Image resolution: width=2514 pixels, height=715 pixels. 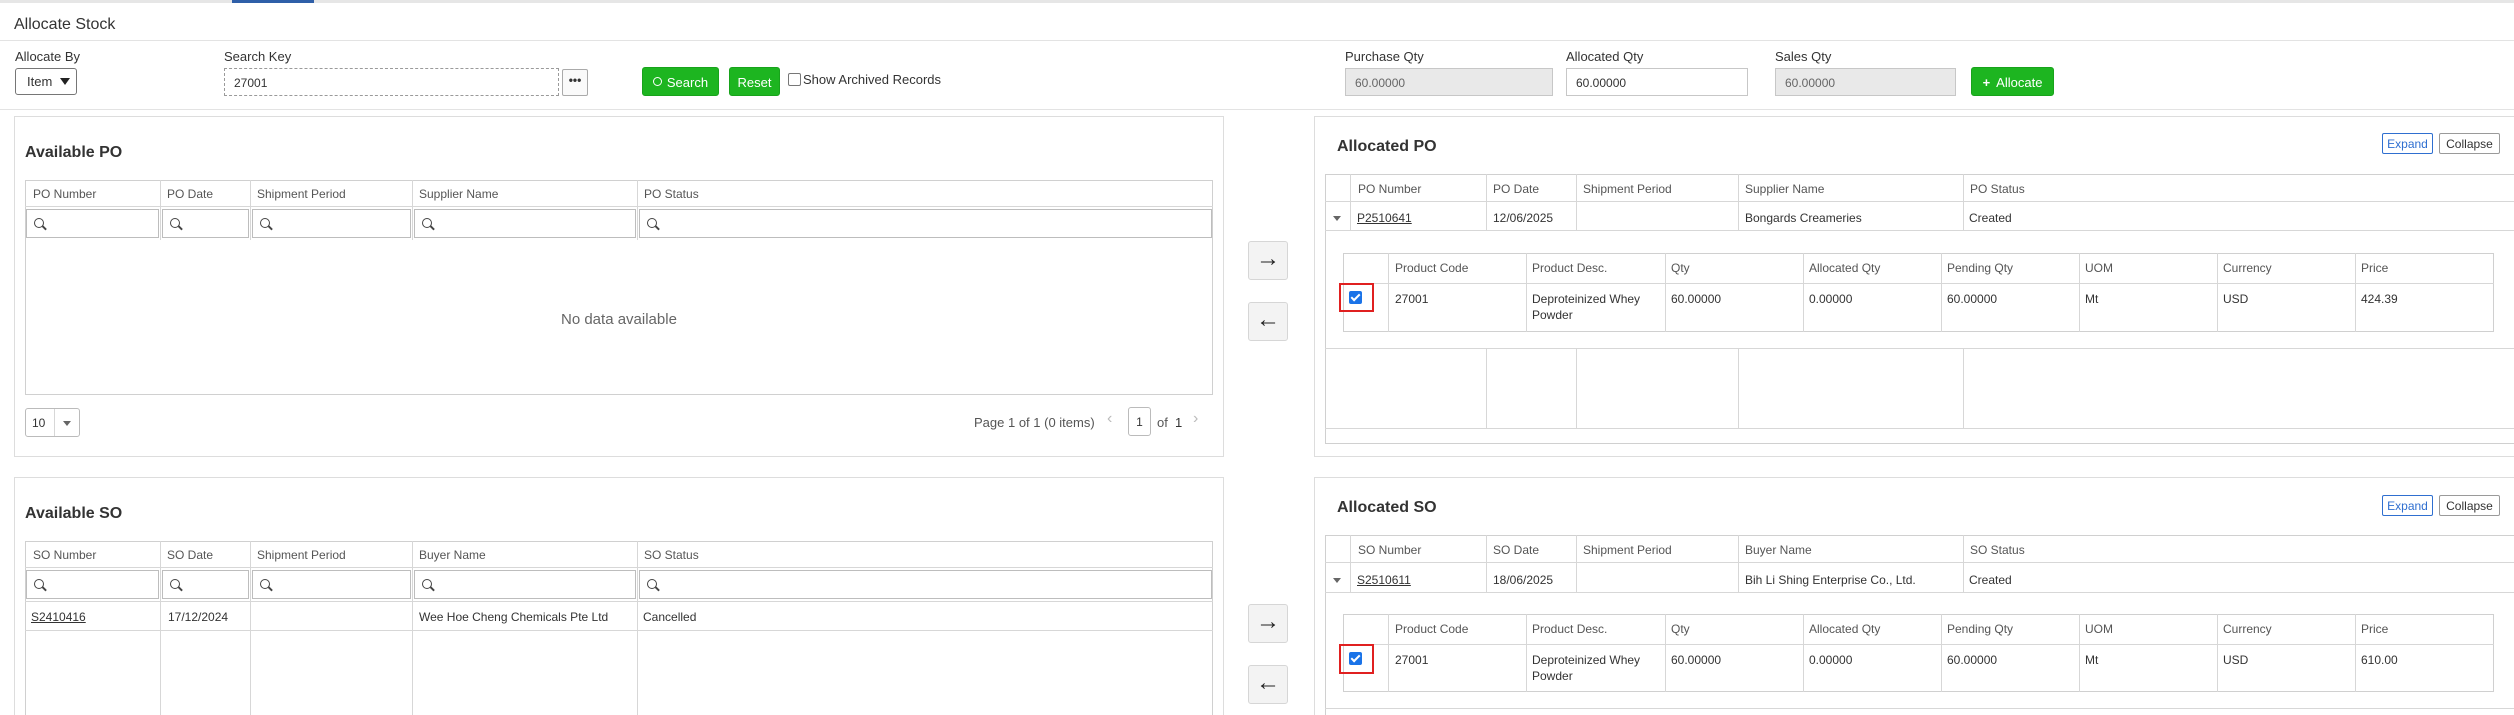 What do you see at coordinates (1268, 260) in the screenshot?
I see `move-right-po-button: →` at bounding box center [1268, 260].